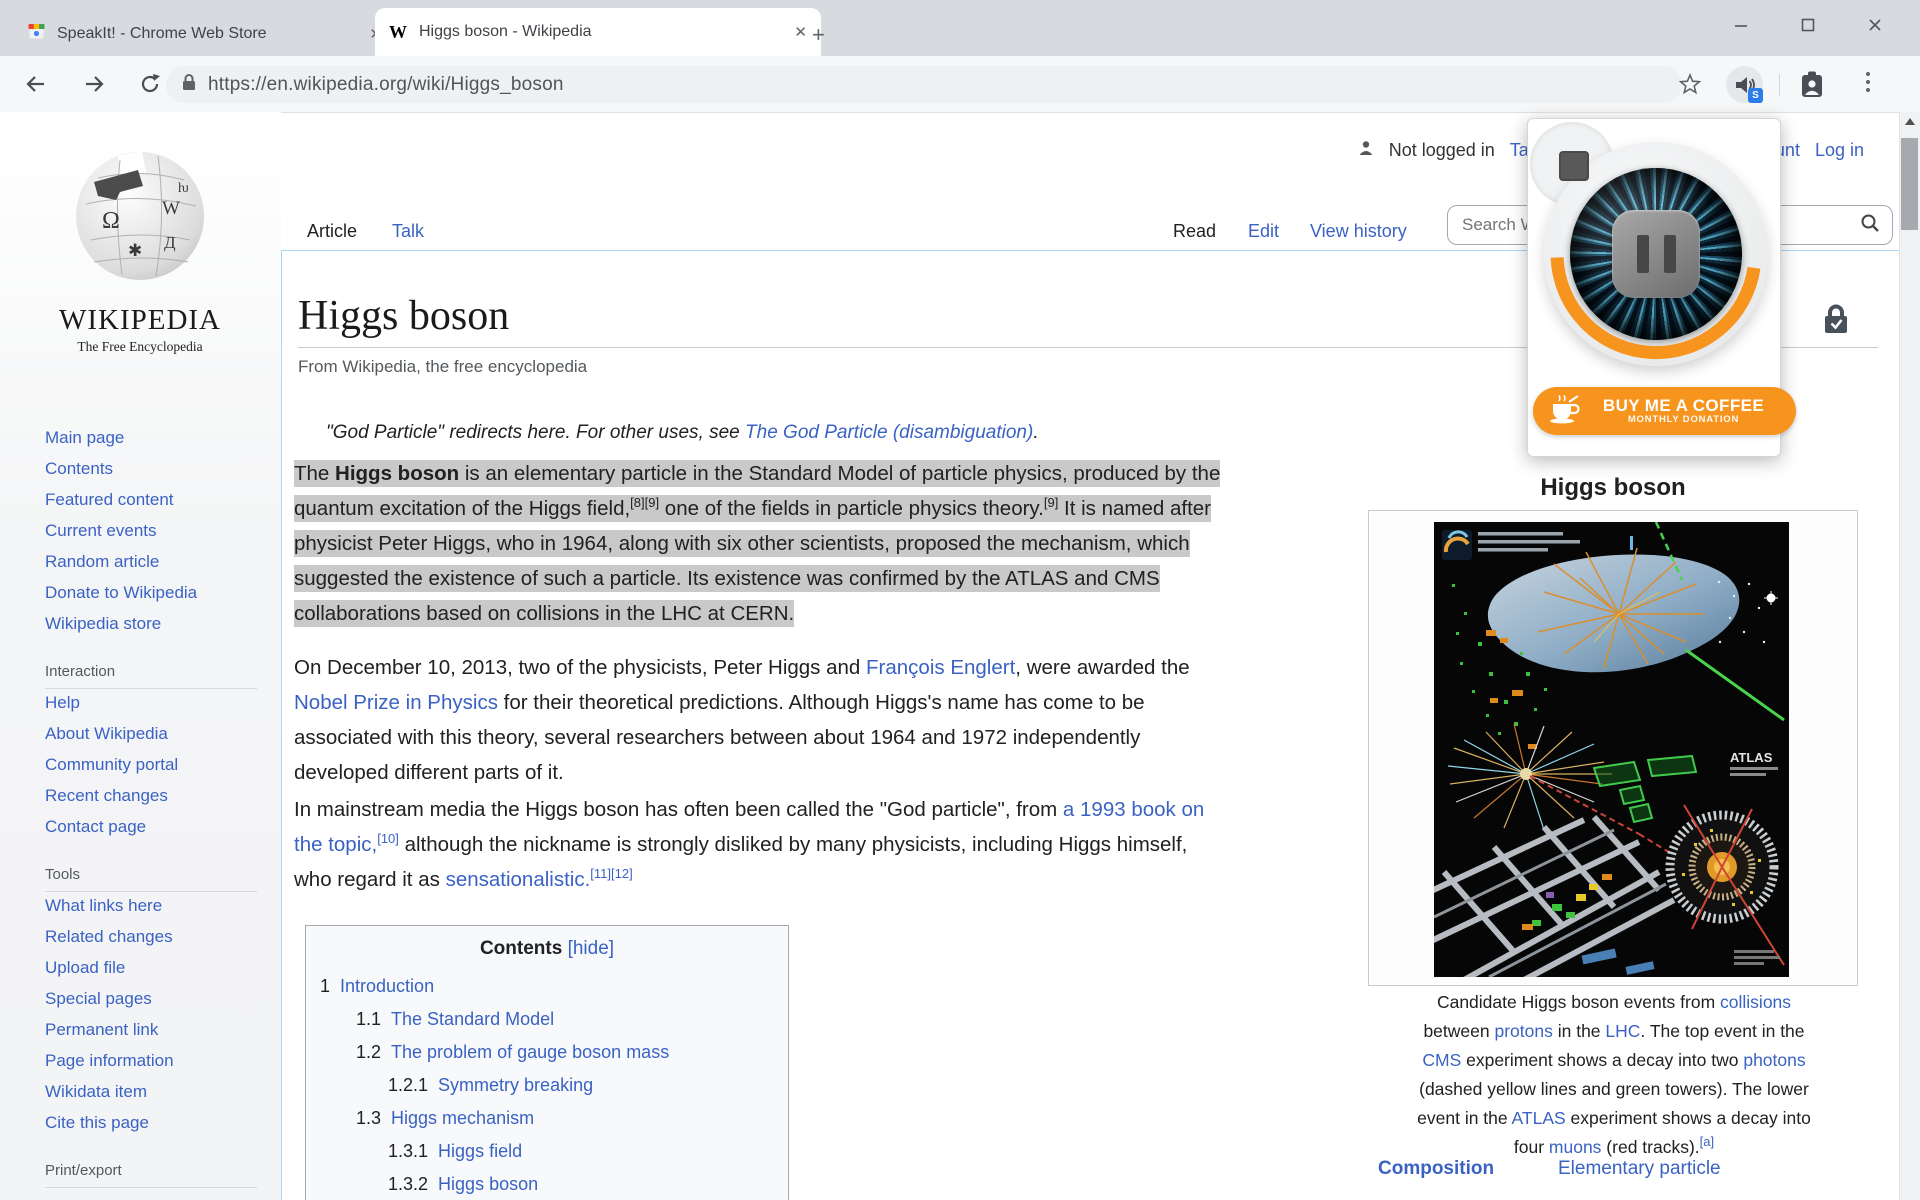  What do you see at coordinates (151, 938) in the screenshot?
I see `sidebar-item-related-changes: Related changes` at bounding box center [151, 938].